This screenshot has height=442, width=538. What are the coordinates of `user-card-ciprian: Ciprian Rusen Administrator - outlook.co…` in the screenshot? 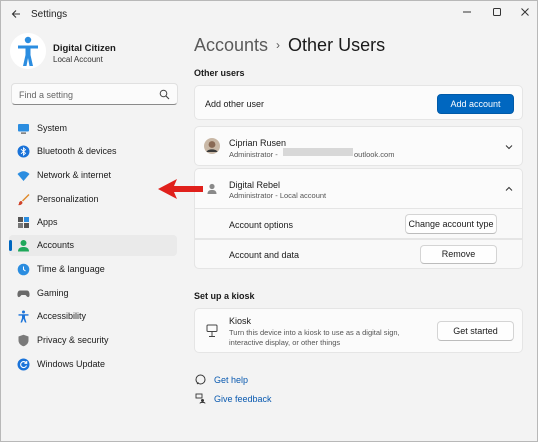 It's located at (358, 146).